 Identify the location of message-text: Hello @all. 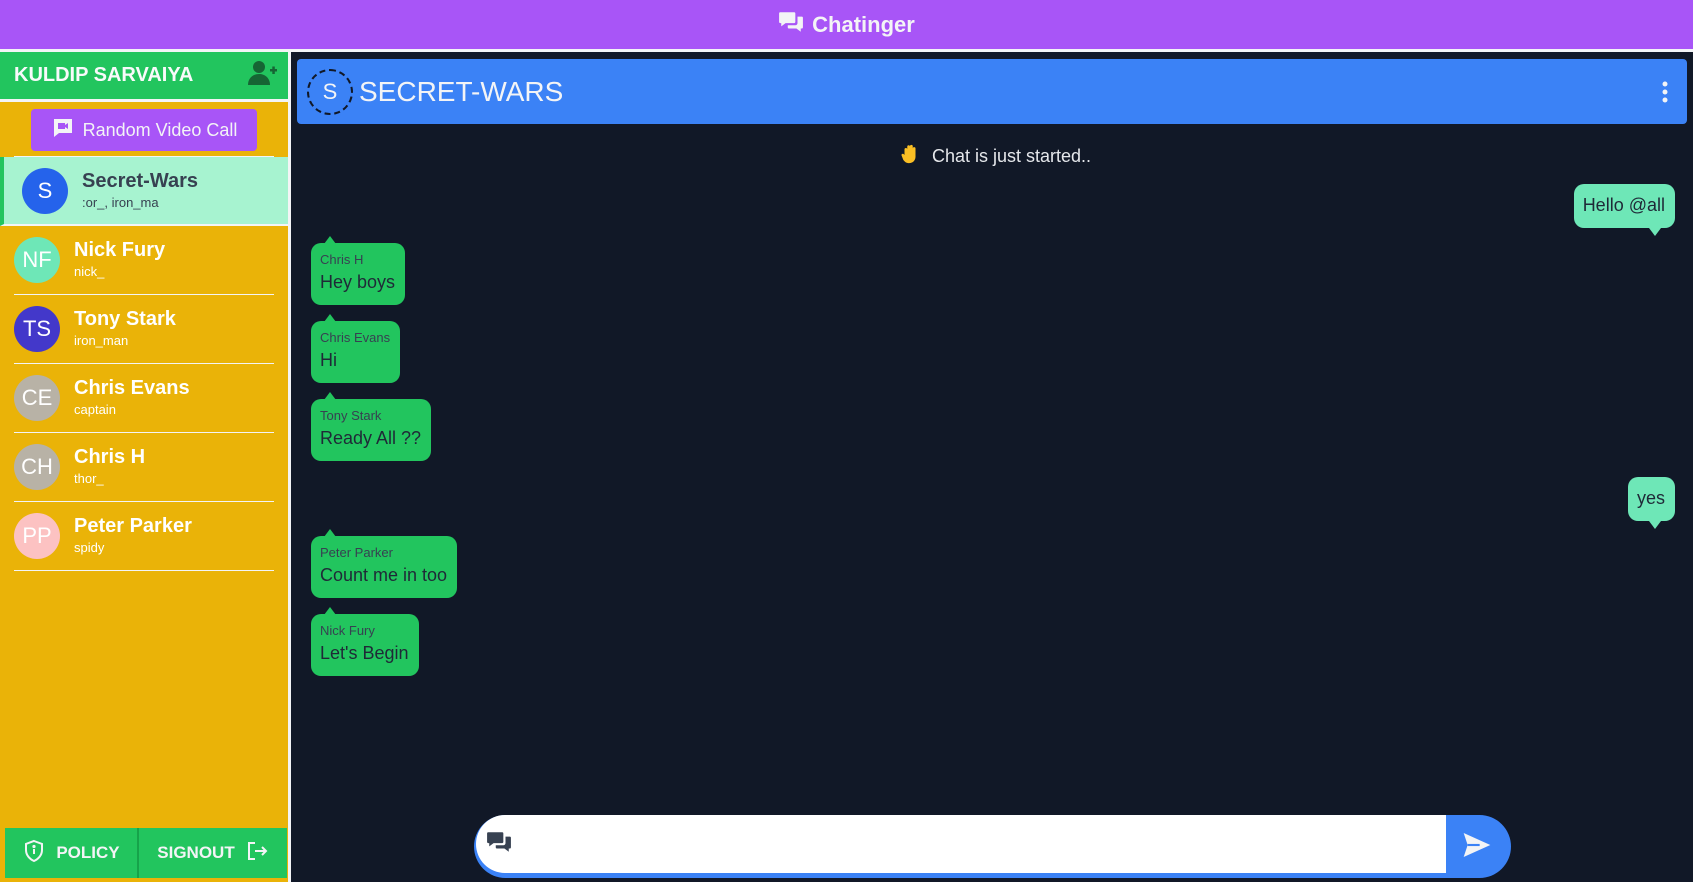
(1623, 205).